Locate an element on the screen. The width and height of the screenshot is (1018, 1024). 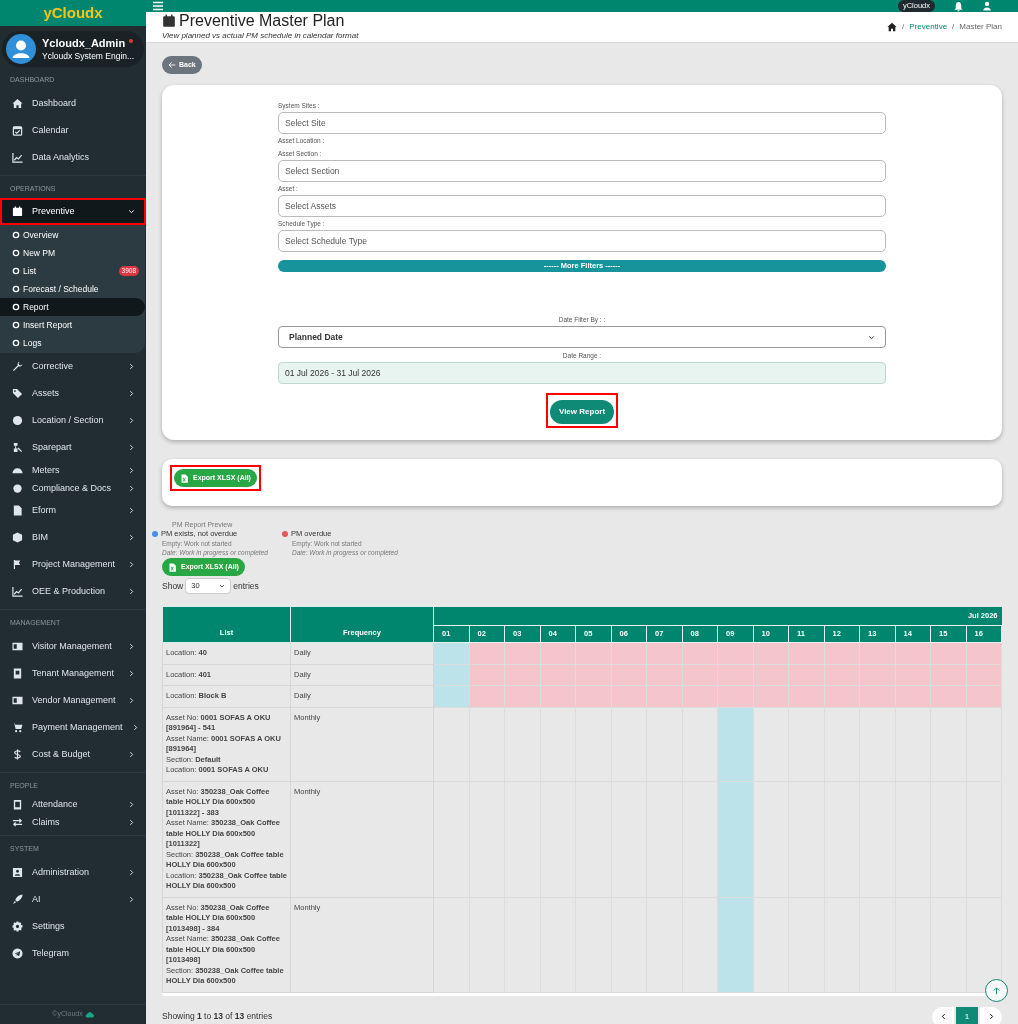
cart-icon is located at coordinates (17, 727).